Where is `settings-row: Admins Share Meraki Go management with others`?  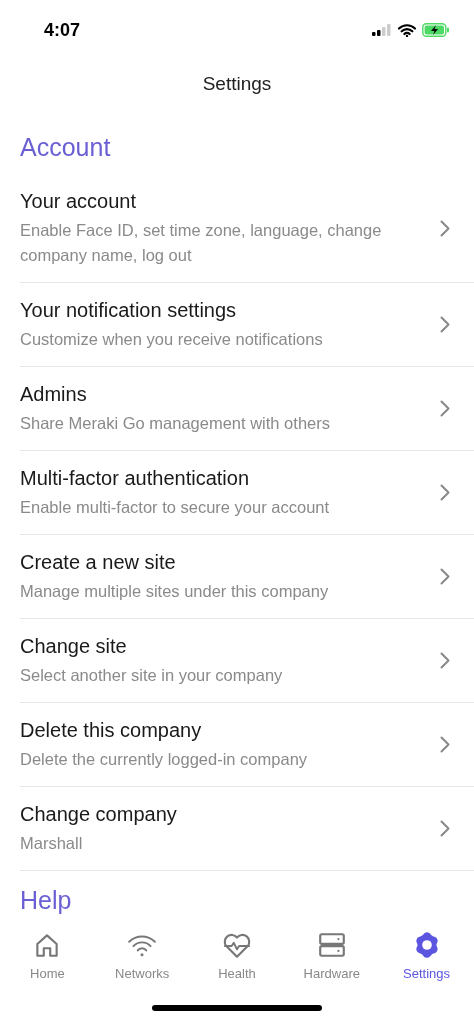 settings-row: Admins Share Meraki Go management with others is located at coordinates (247, 409).